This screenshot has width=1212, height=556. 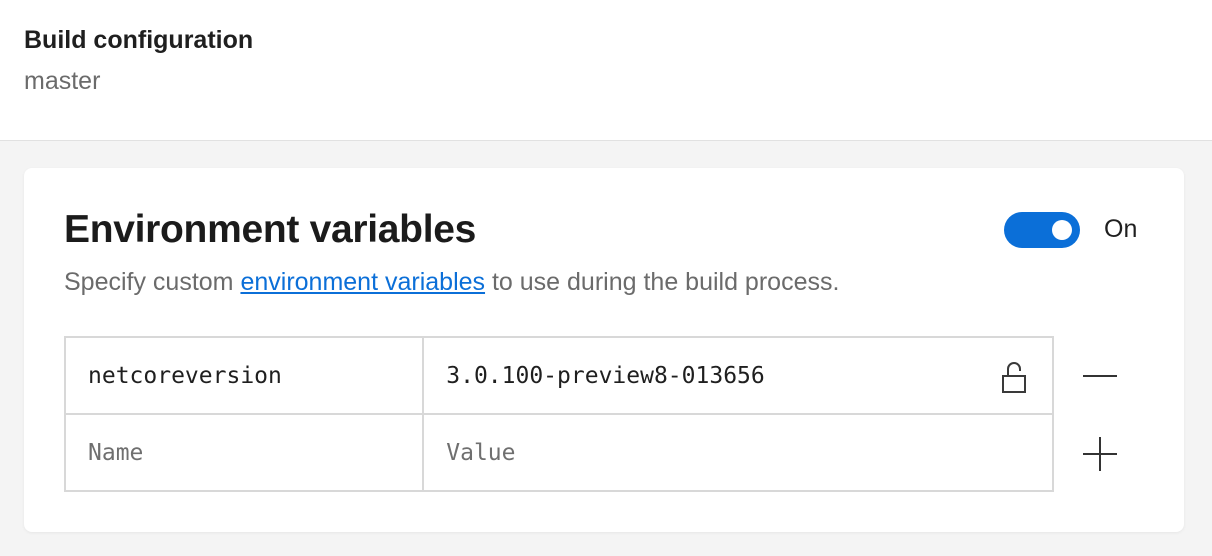 I want to click on add-variable-button, so click(x=1100, y=454).